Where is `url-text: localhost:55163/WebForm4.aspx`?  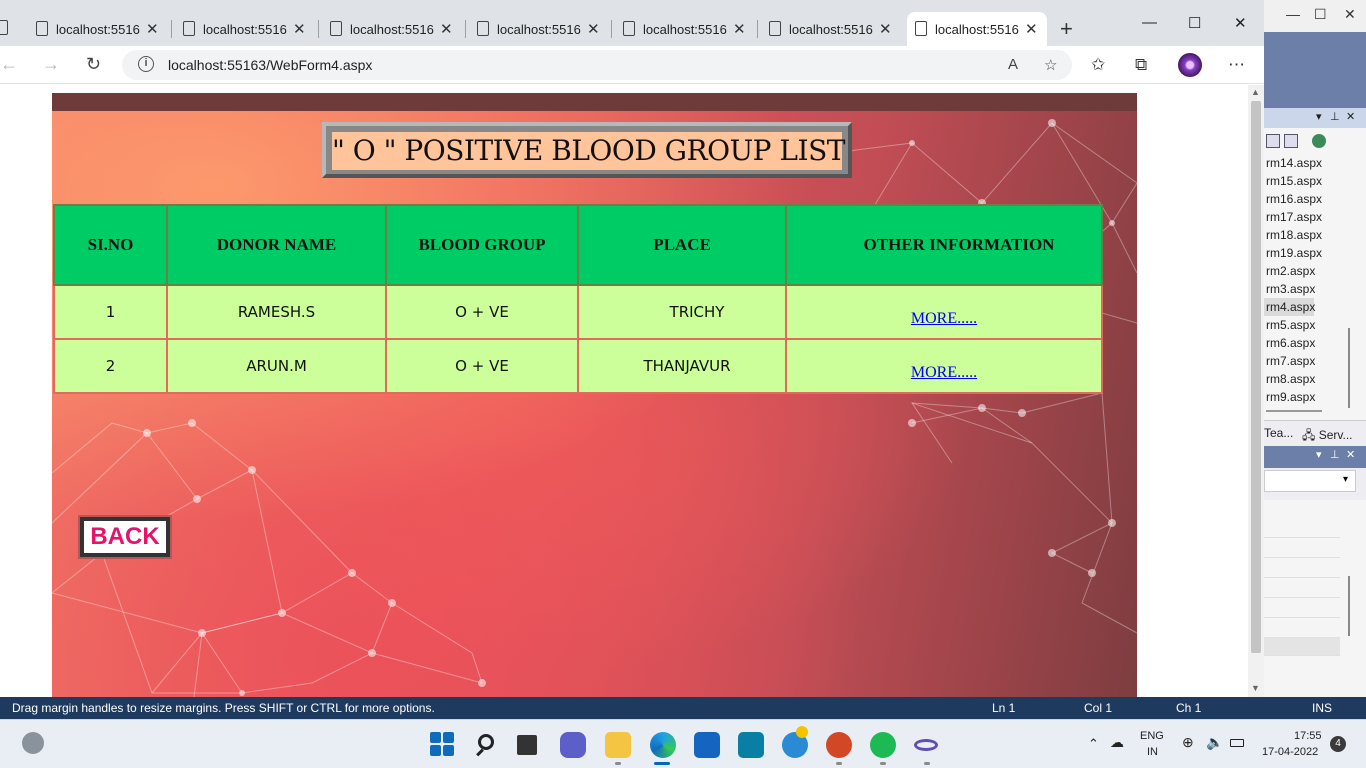 url-text: localhost:55163/WebForm4.aspx is located at coordinates (270, 65).